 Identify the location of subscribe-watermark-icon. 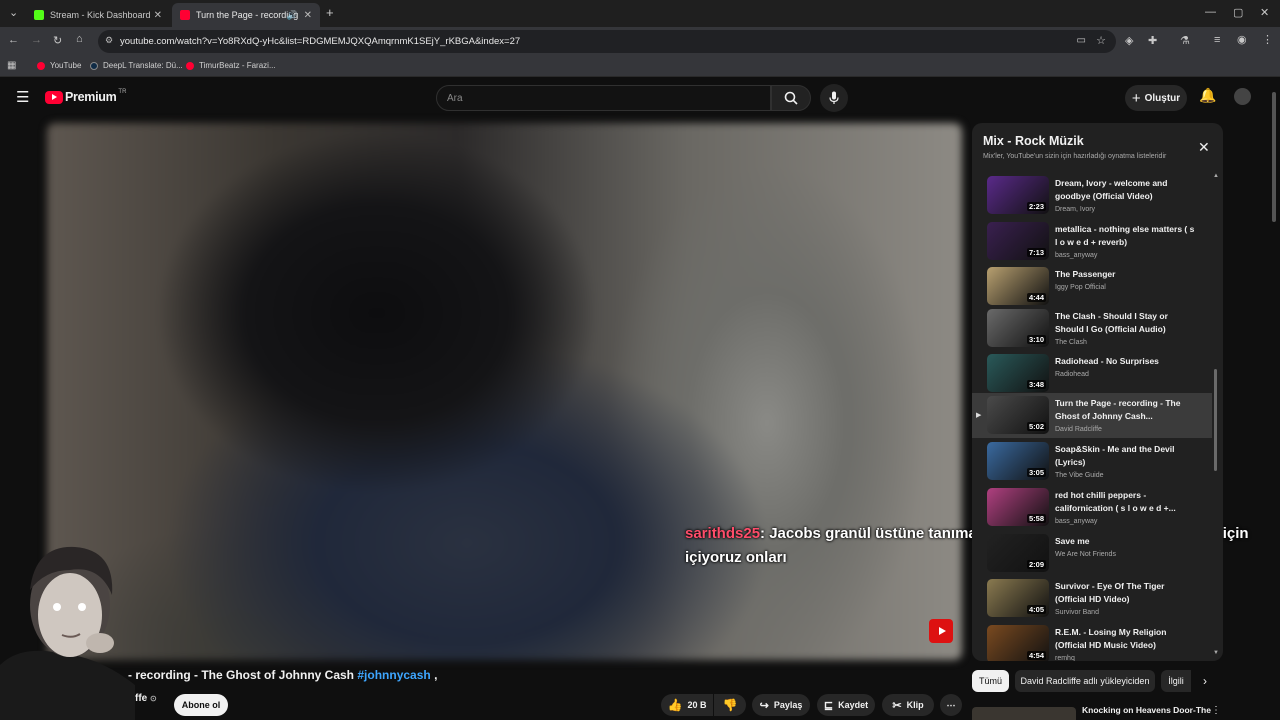
(941, 631).